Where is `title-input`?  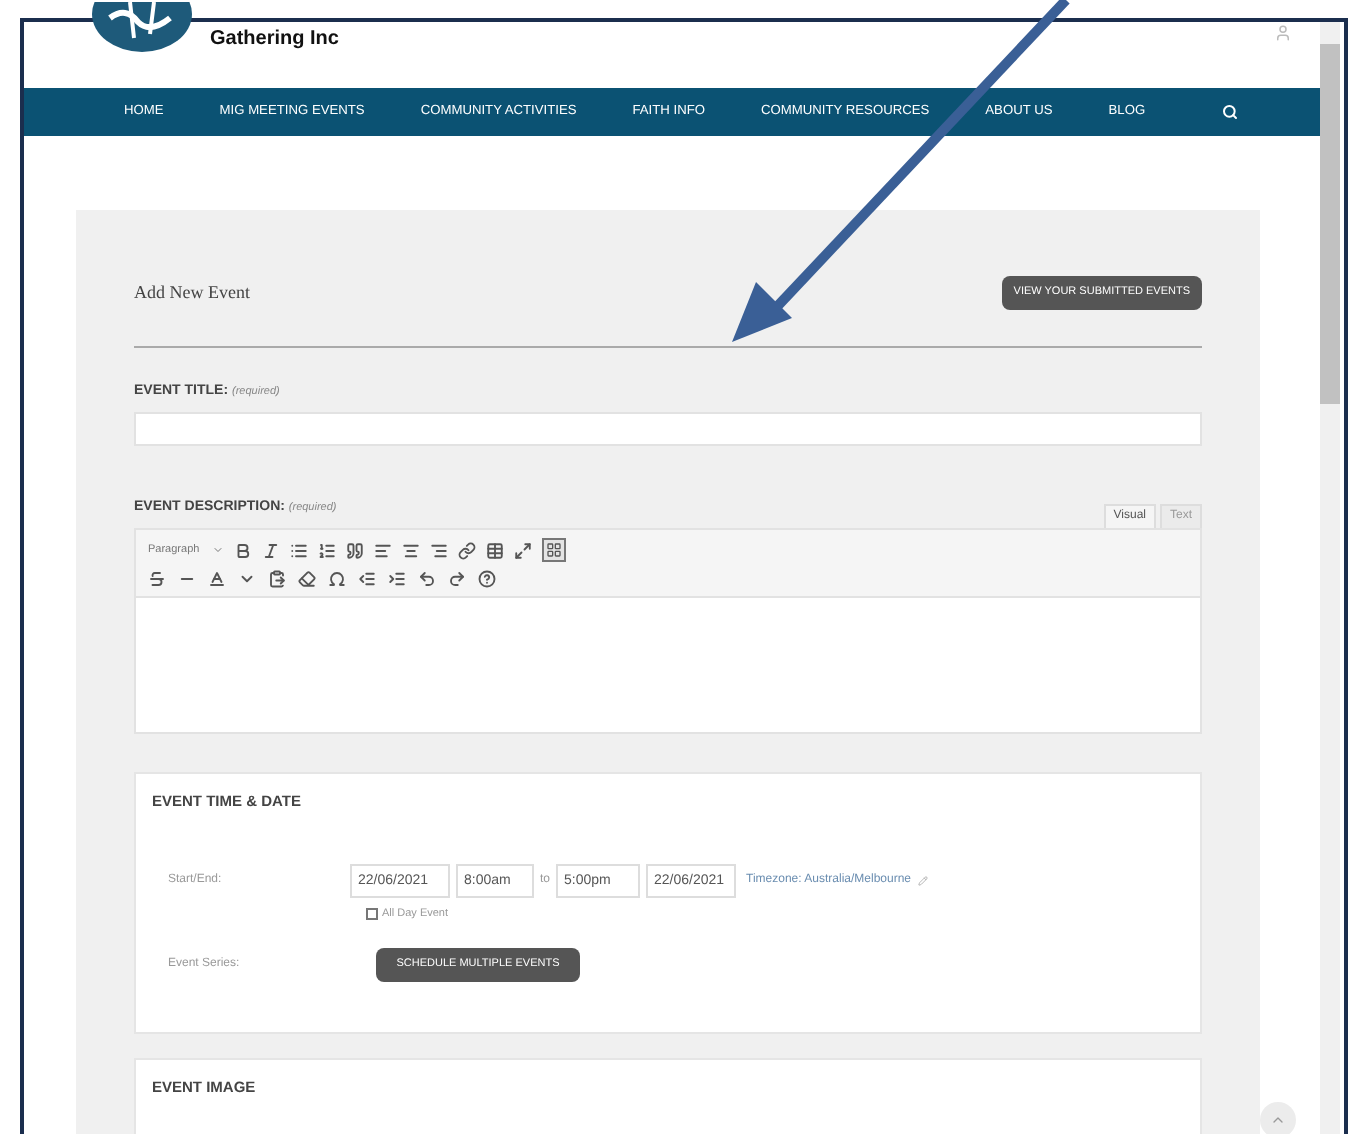
title-input is located at coordinates (668, 429).